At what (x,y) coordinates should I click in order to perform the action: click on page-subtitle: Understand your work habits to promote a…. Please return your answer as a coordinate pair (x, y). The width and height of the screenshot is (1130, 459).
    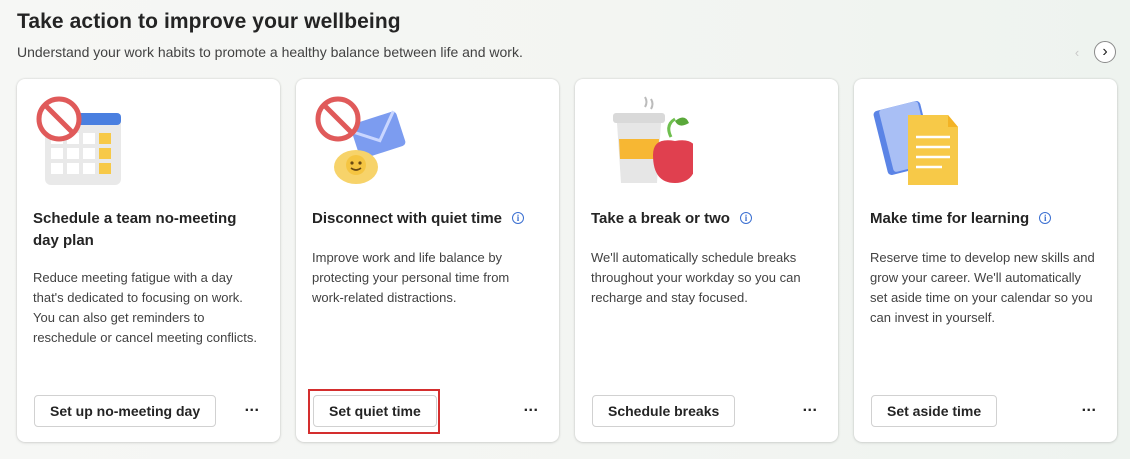
    Looking at the image, I should click on (270, 52).